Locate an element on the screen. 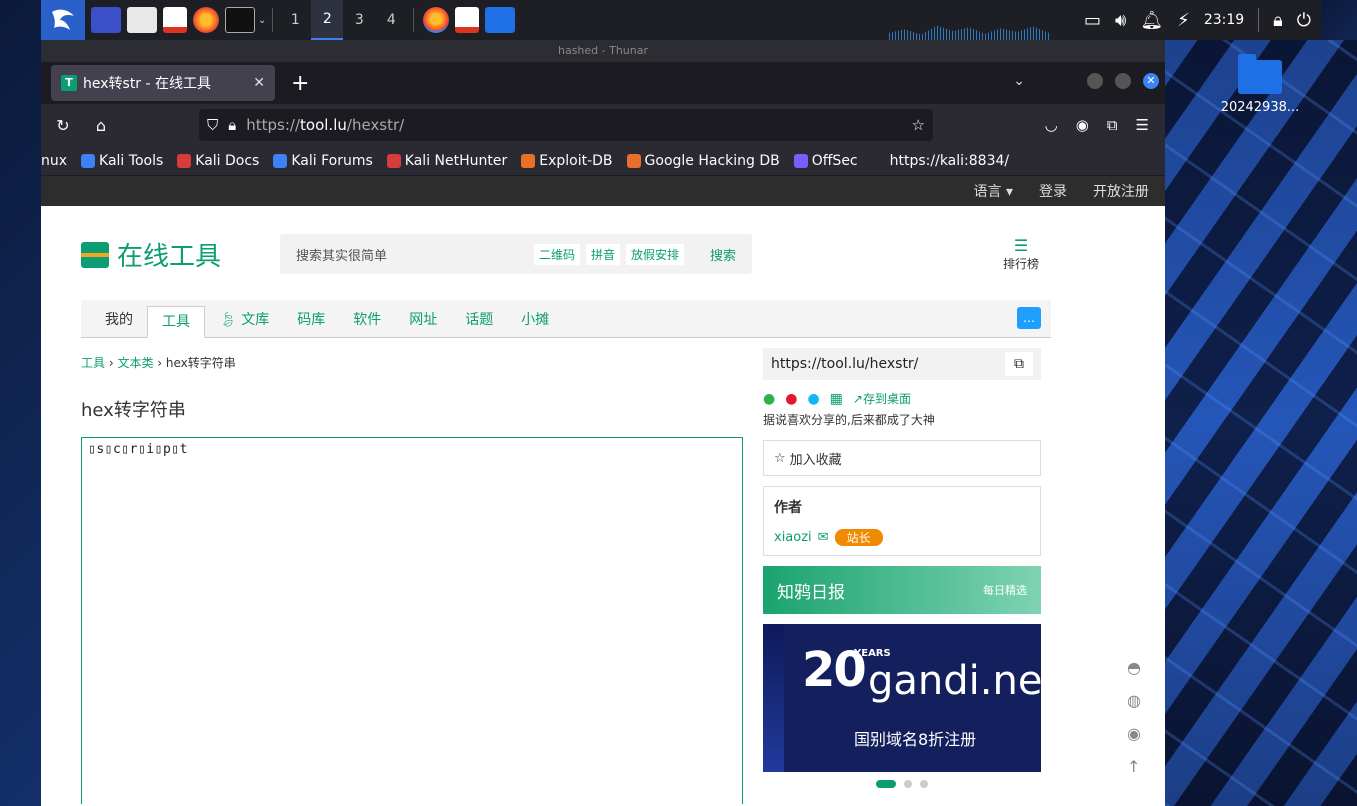  task-firefox-icon is located at coordinates (436, 20).